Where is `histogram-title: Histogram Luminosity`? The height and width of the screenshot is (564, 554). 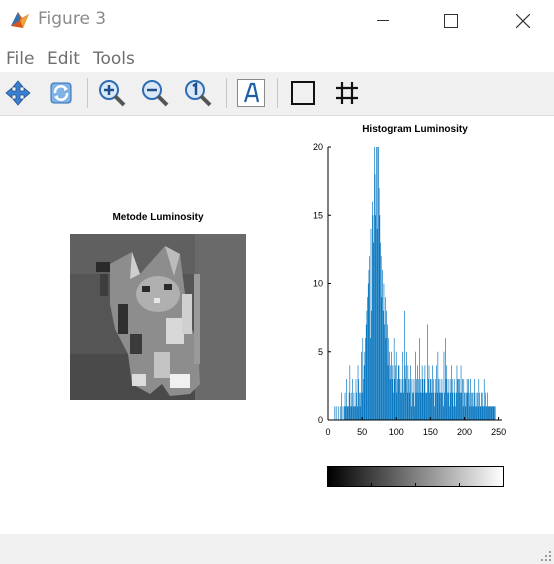 histogram-title: Histogram Luminosity is located at coordinates (415, 129).